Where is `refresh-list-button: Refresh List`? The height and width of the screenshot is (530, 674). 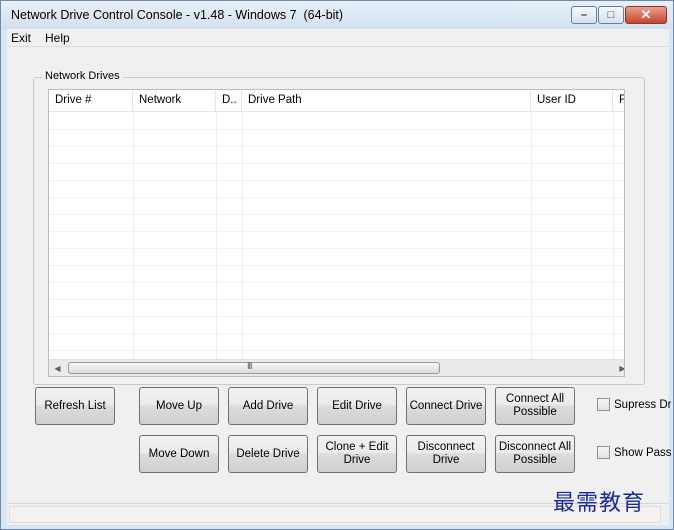
refresh-list-button: Refresh List is located at coordinates (75, 406).